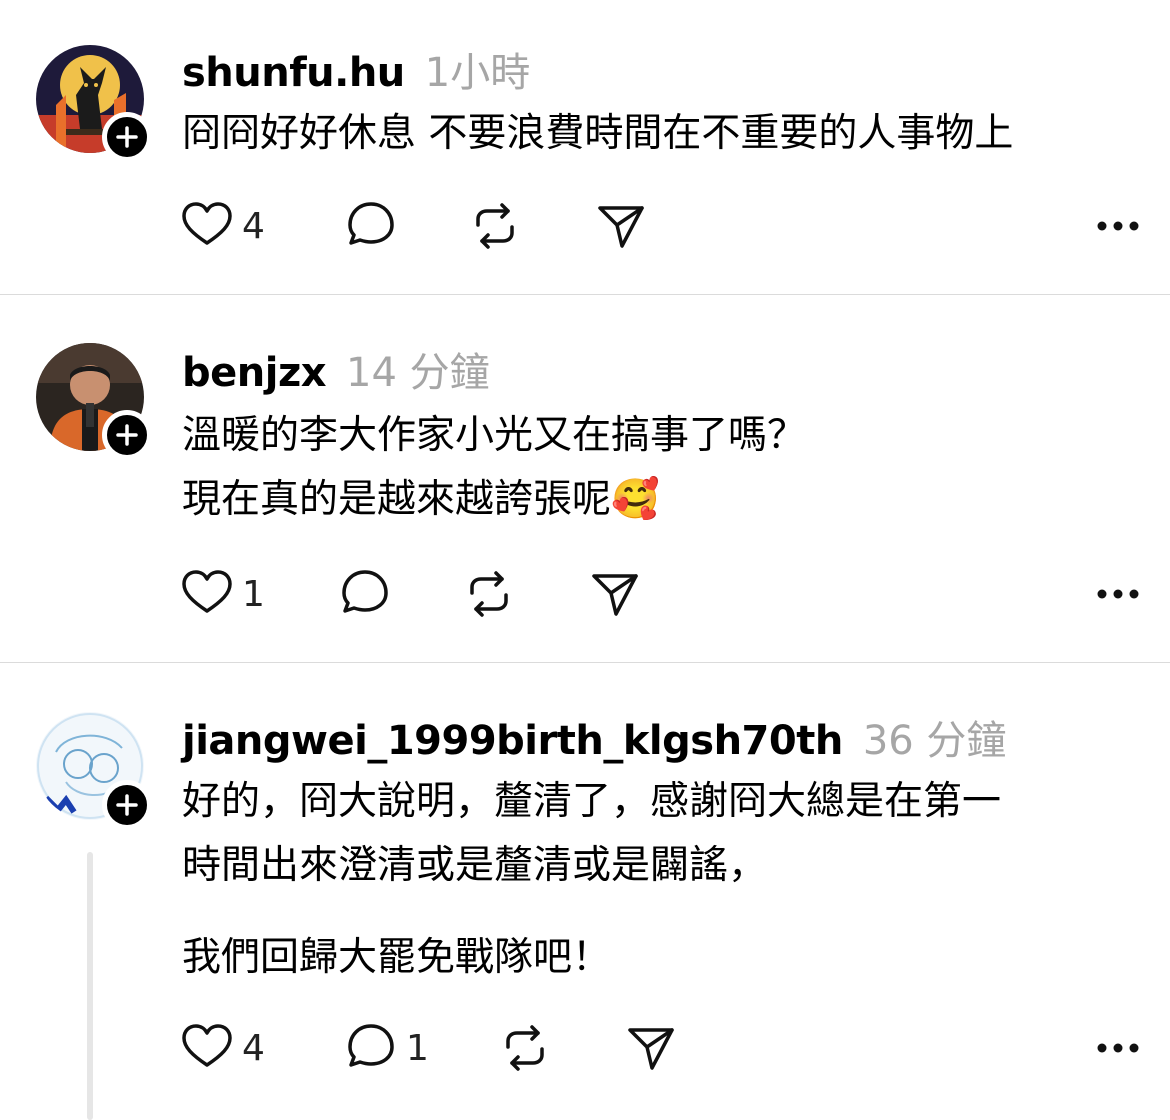 The width and height of the screenshot is (1170, 1120). Describe the element at coordinates (475, 865) in the screenshot. I see `post-text-line: 時間出來澄清或是釐清或是闢謠，` at that location.